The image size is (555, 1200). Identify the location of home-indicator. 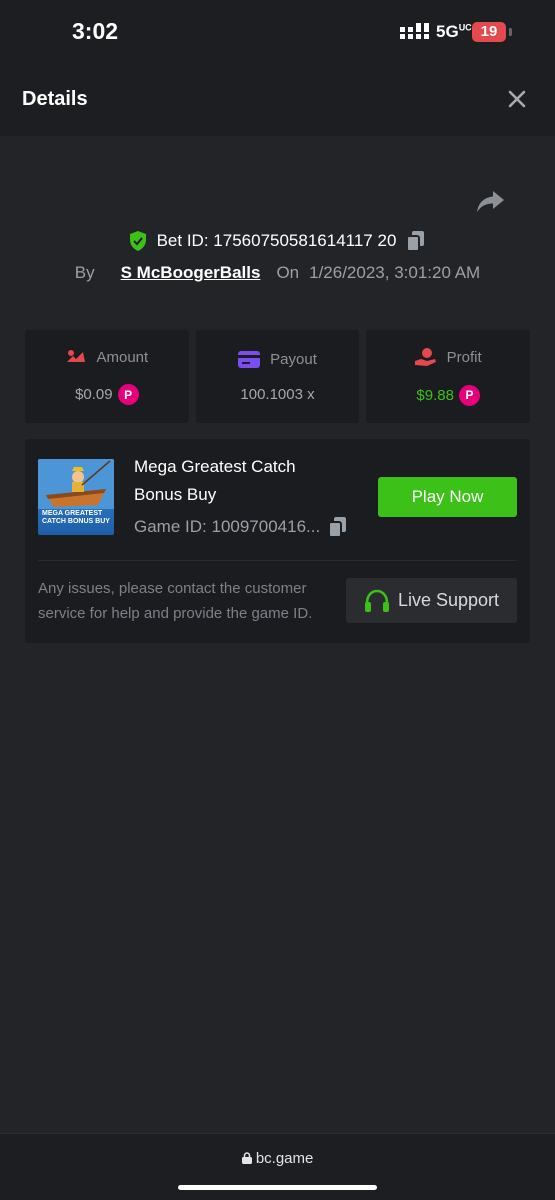
(277, 1187).